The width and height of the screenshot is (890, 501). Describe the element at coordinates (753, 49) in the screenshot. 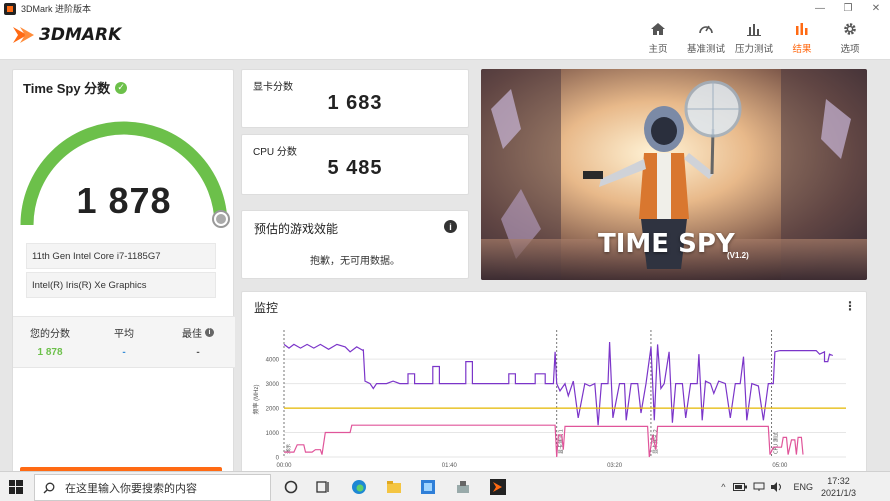

I see `nav-stress-tests-label: 压力测试` at that location.